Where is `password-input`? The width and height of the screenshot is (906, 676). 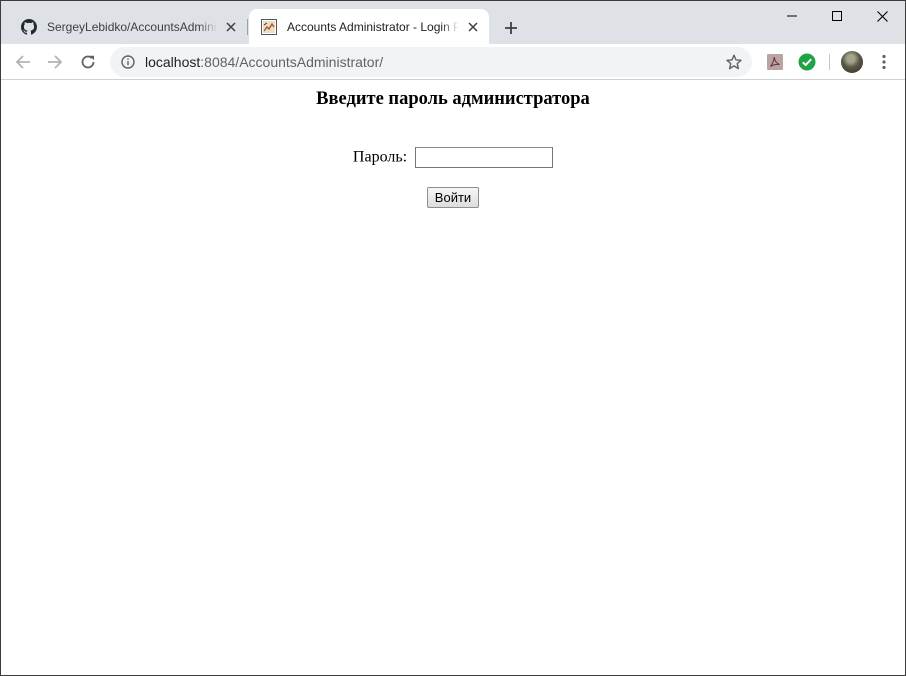
password-input is located at coordinates (484, 157).